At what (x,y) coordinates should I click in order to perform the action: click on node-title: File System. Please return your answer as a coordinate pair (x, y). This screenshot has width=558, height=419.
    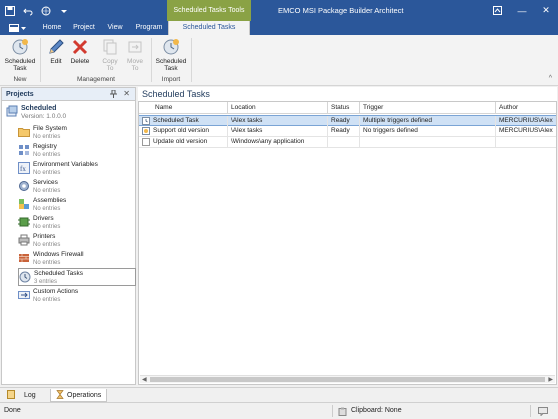
    Looking at the image, I should click on (50, 128).